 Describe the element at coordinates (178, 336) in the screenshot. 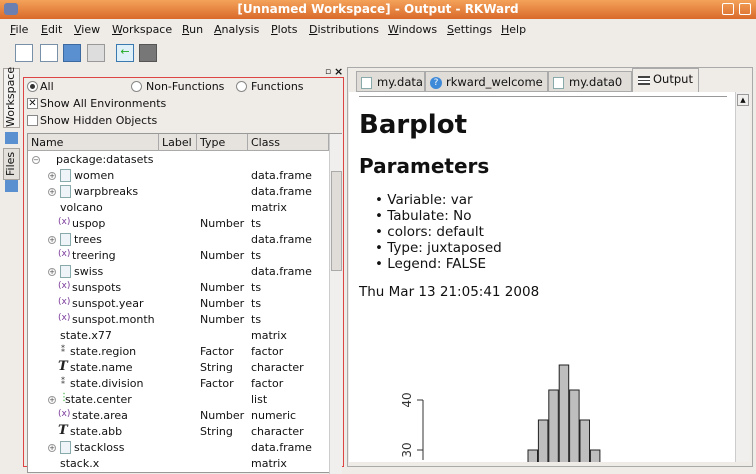

I see `tree-row: state.x77 matrix` at that location.